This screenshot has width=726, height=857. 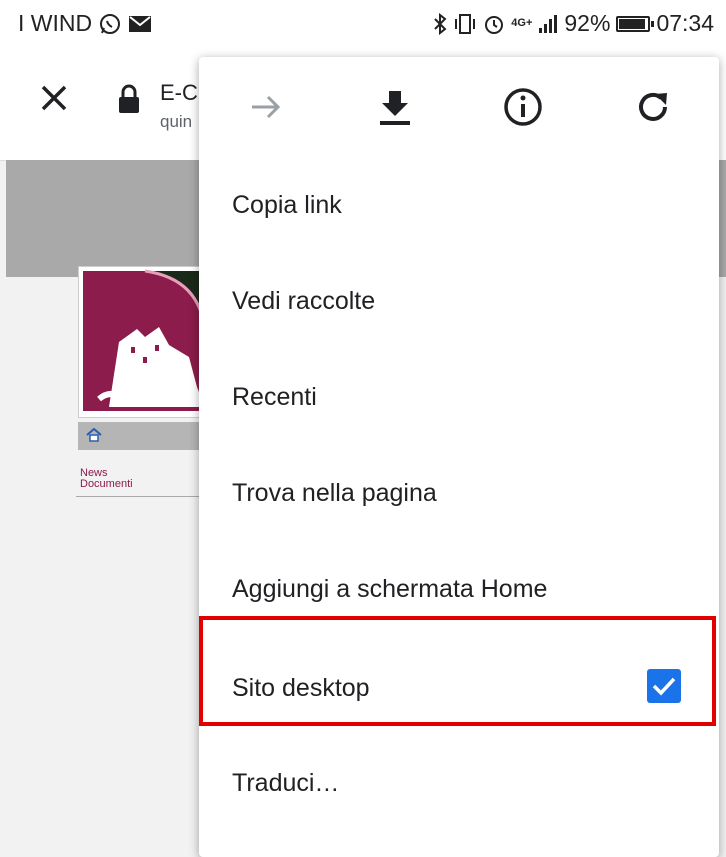 What do you see at coordinates (395, 107) in the screenshot?
I see `download-icon` at bounding box center [395, 107].